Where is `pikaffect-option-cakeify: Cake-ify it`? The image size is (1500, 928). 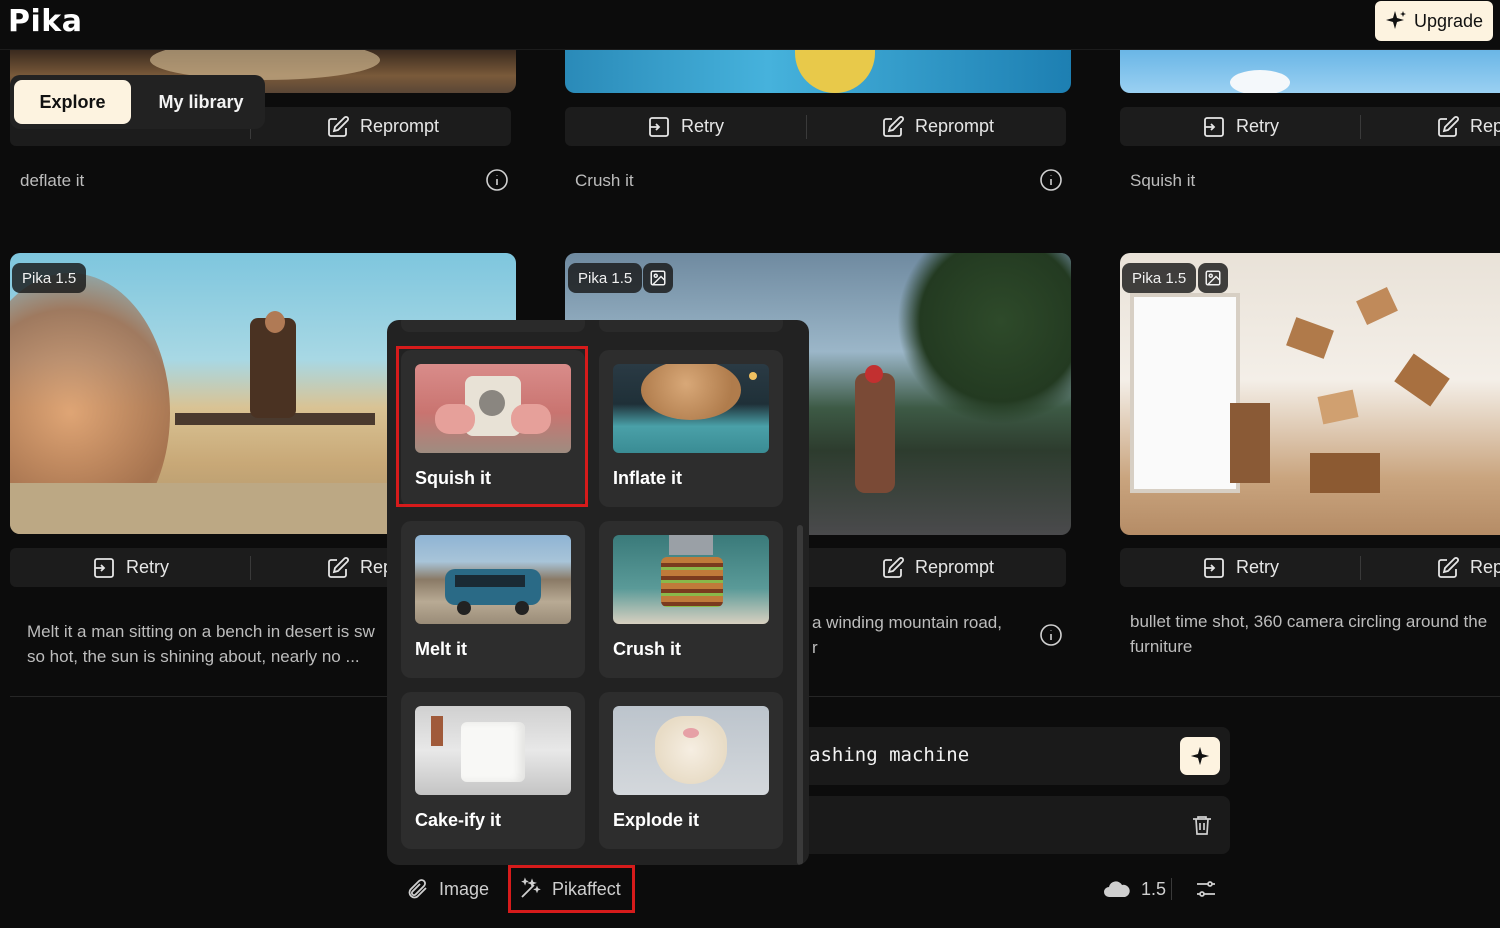
pikaffect-option-cakeify: Cake-ify it is located at coordinates (493, 770).